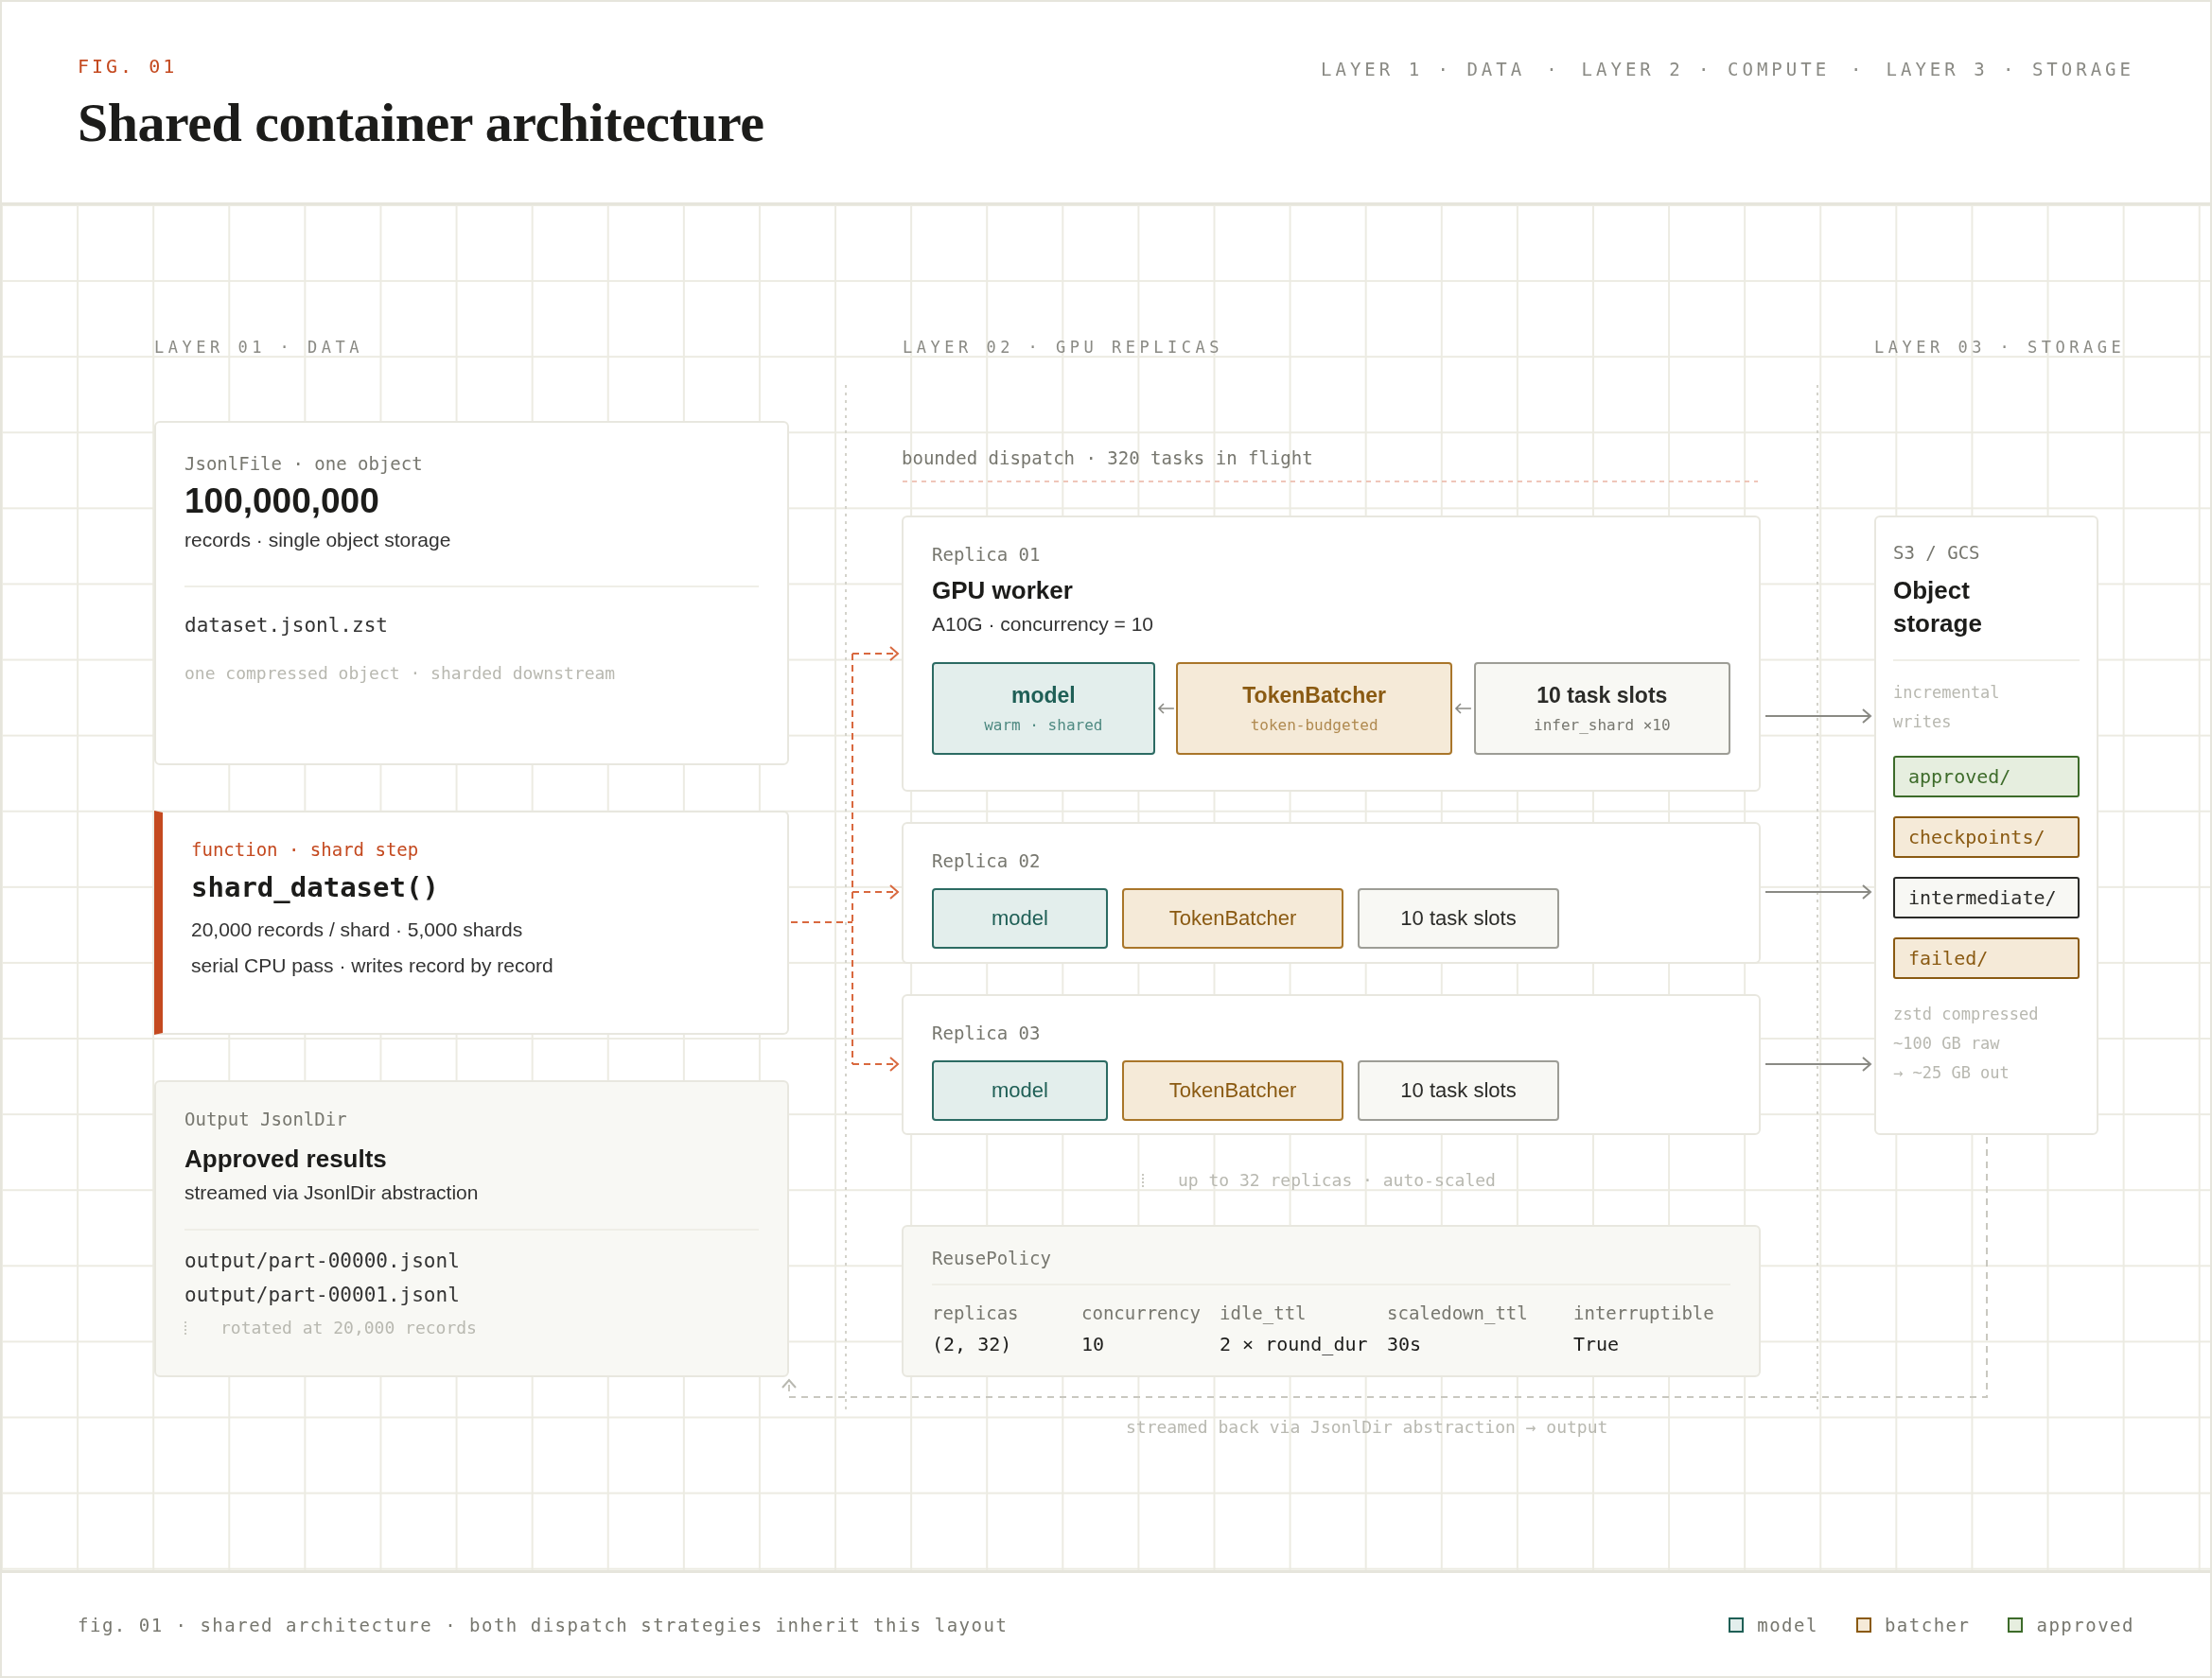 This screenshot has height=1678, width=2212. Describe the element at coordinates (322, 1261) in the screenshot. I see `file-name: output/part-00000.jsonl` at that location.